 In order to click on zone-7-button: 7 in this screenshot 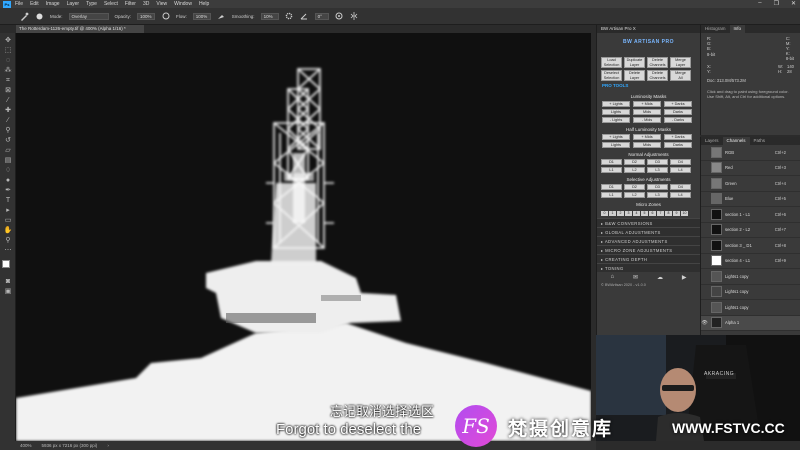, I will do `click(660, 213)`.